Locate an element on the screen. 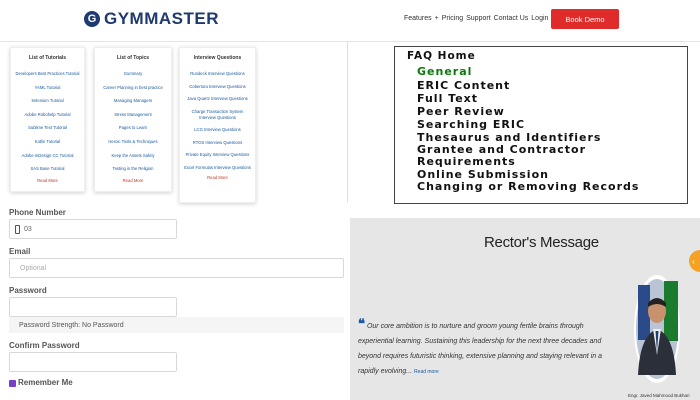  faq-item-changing-records: Changing or Removing Records is located at coordinates (537, 187).